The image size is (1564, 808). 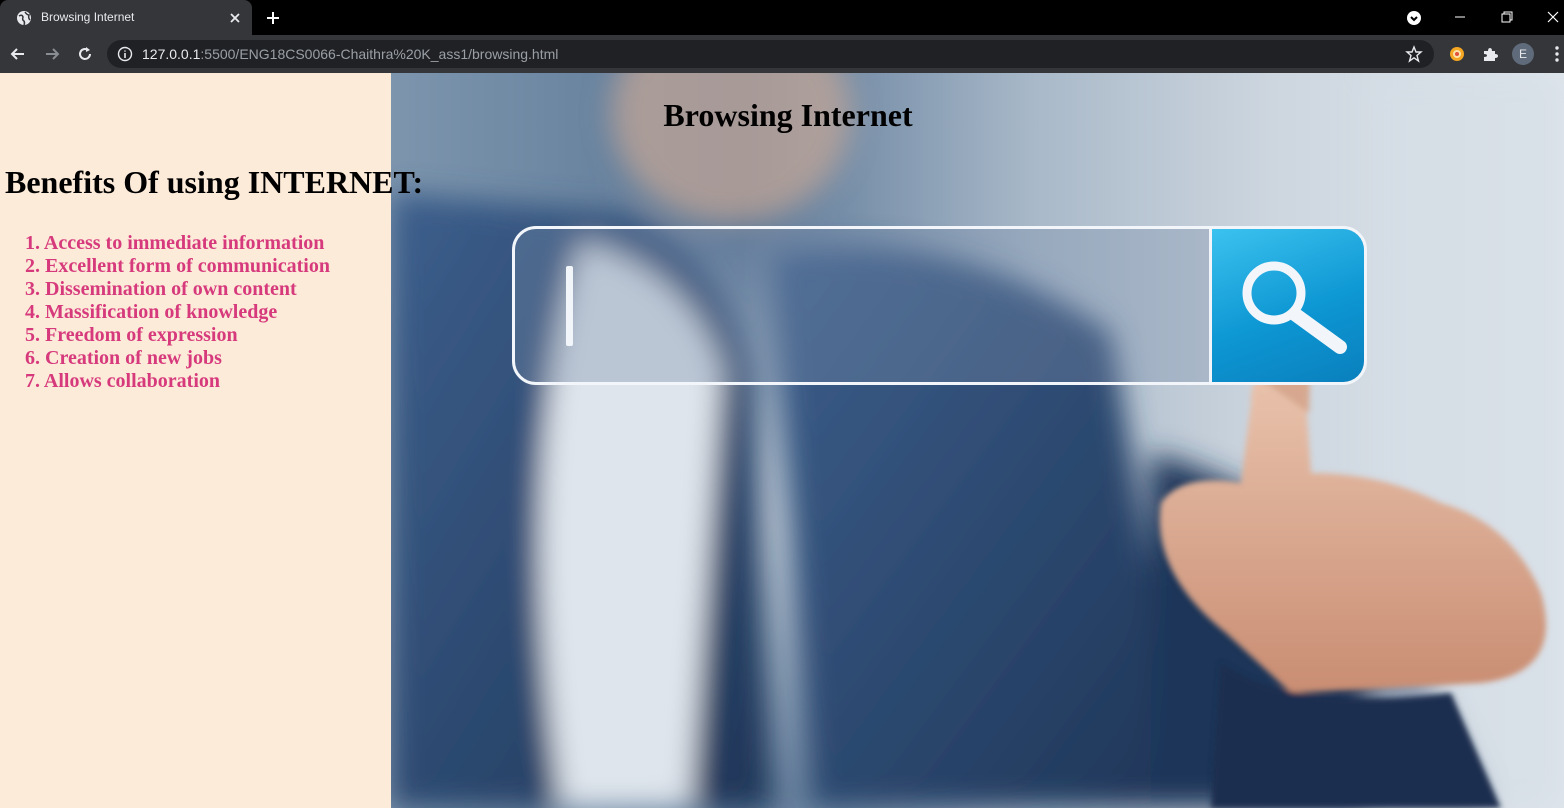 What do you see at coordinates (171, 54) in the screenshot?
I see `url-host: 127.0.0.1` at bounding box center [171, 54].